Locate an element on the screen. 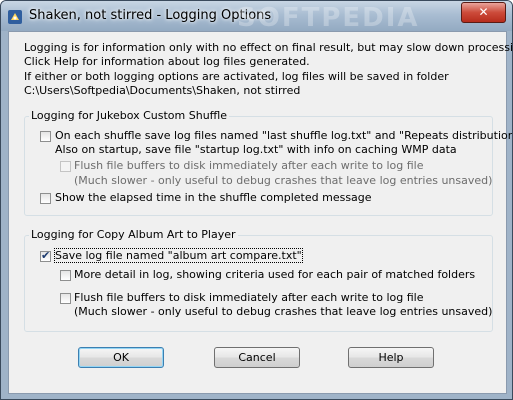 This screenshot has width=513, height=400. app-icon is located at coordinates (15, 17).